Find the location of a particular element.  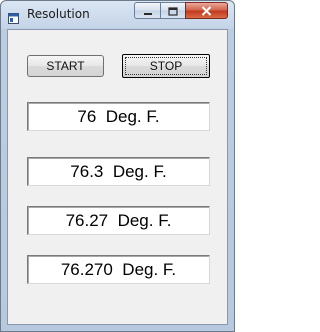

minimize-button is located at coordinates (147, 10).